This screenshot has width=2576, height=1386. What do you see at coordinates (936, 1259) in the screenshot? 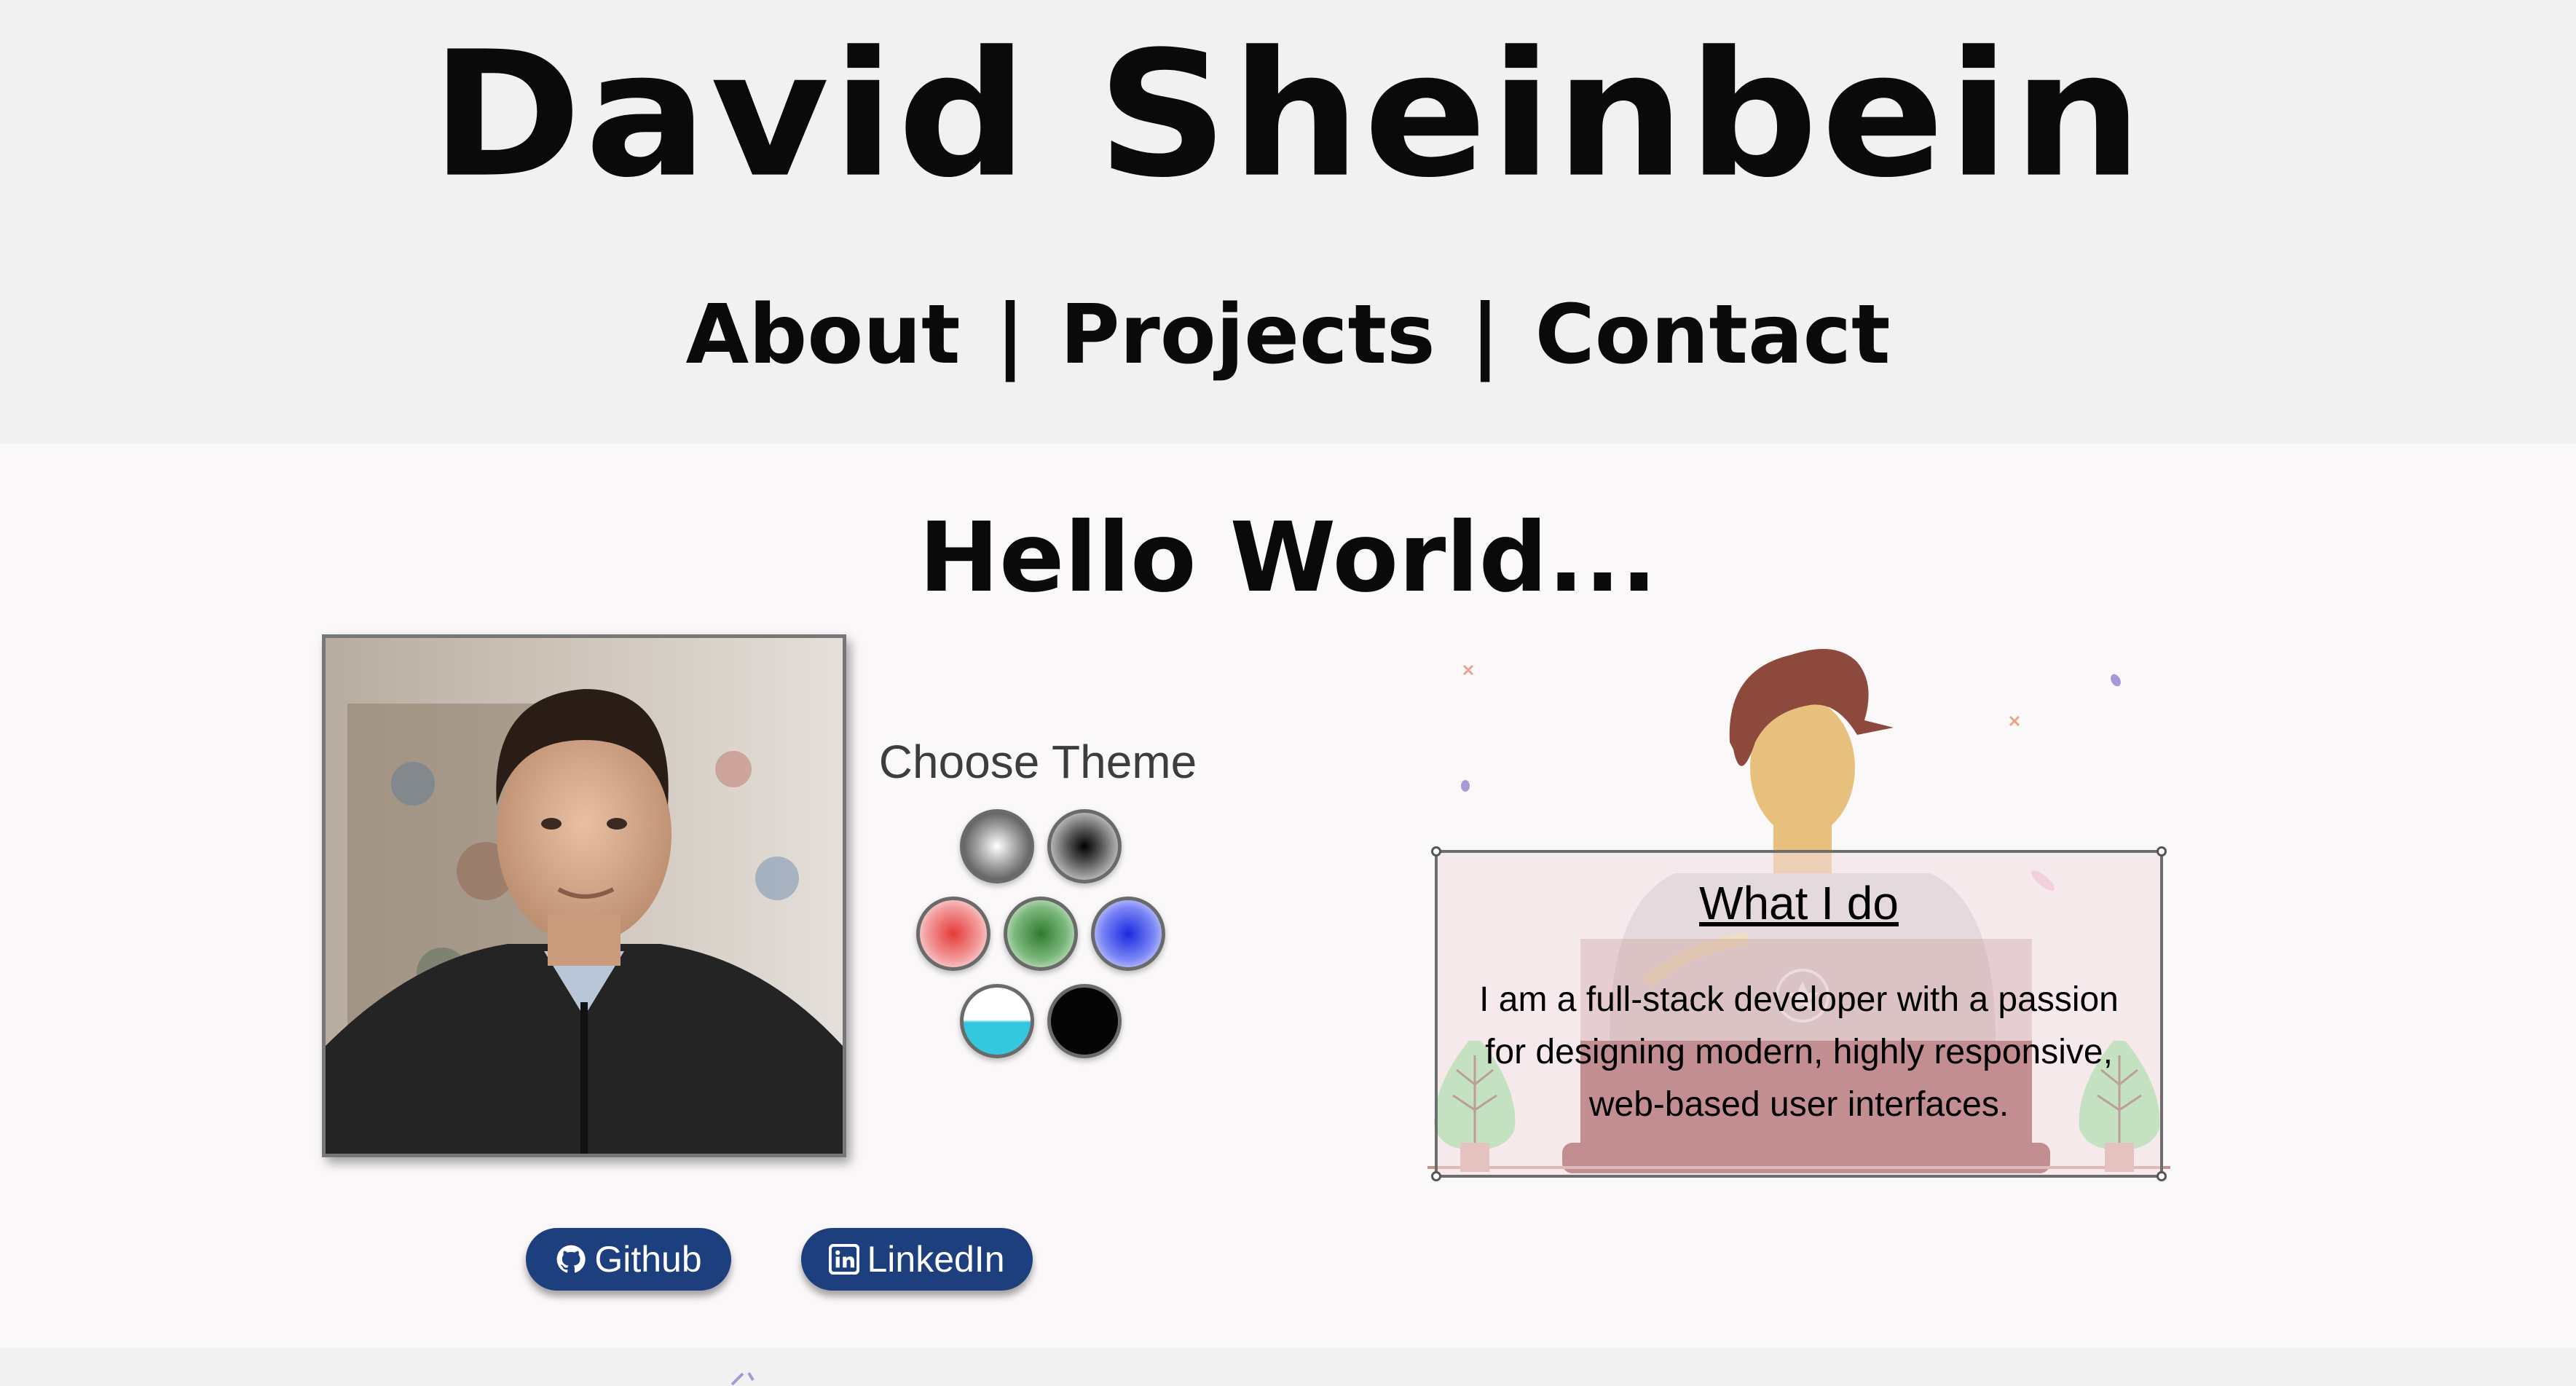
I see `linkedin-label: LinkedIn` at bounding box center [936, 1259].